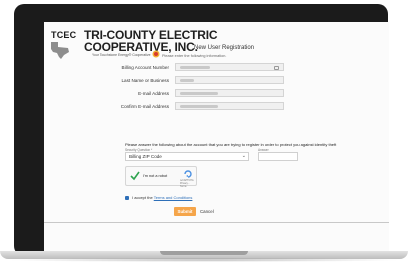  What do you see at coordinates (153, 93) in the screenshot?
I see `email-label: E-mail Address` at bounding box center [153, 93].